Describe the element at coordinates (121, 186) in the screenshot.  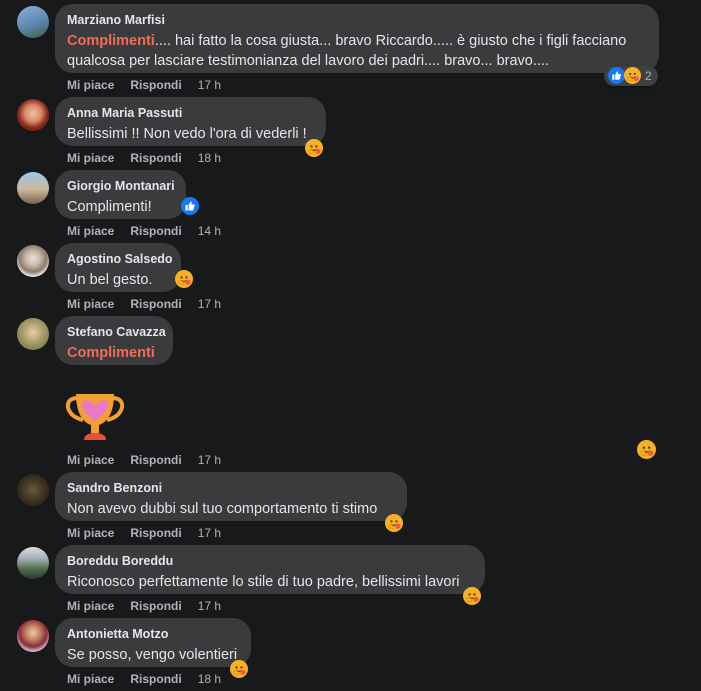
I see `comment-author: Giorgio Montanari` at that location.